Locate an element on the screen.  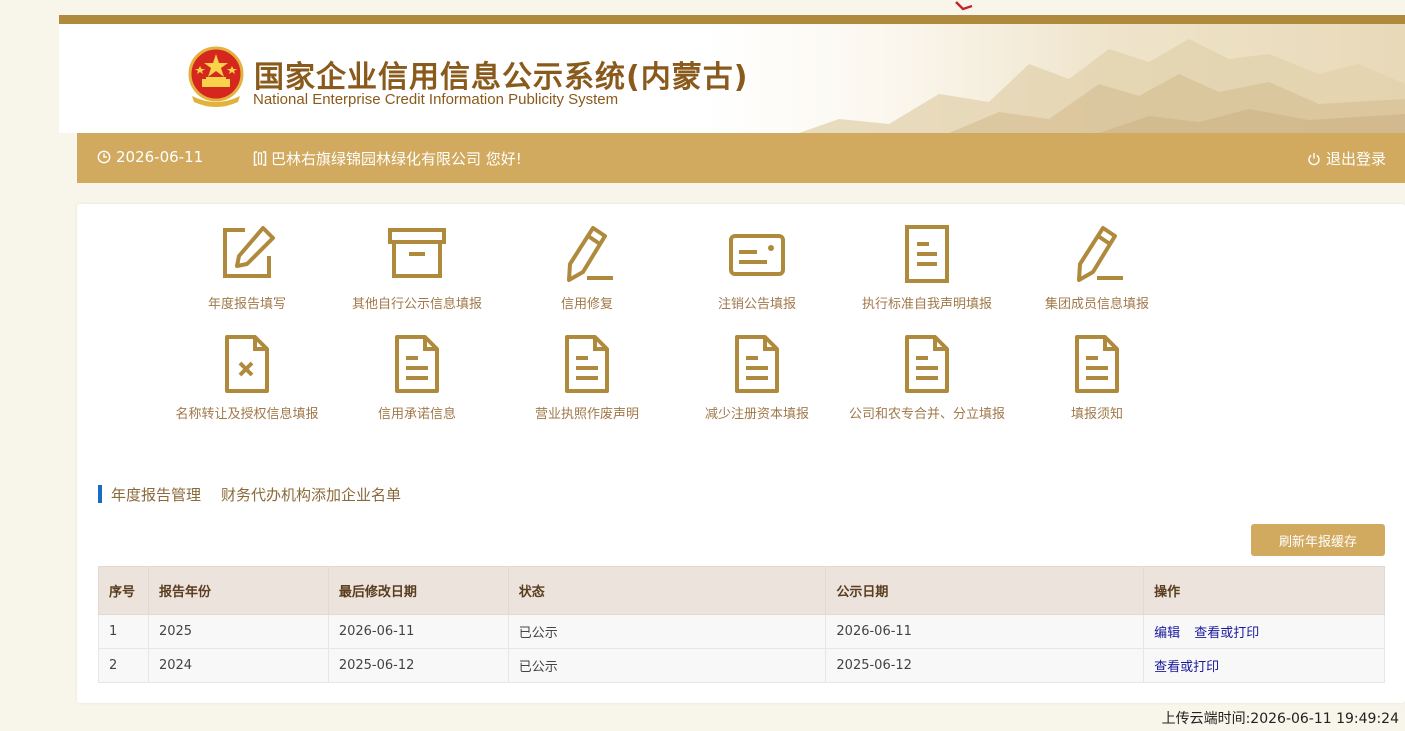
table-header-row: 序号 报告年份 最后修改日期 状态 公示日期 操作 is located at coordinates (741, 590).